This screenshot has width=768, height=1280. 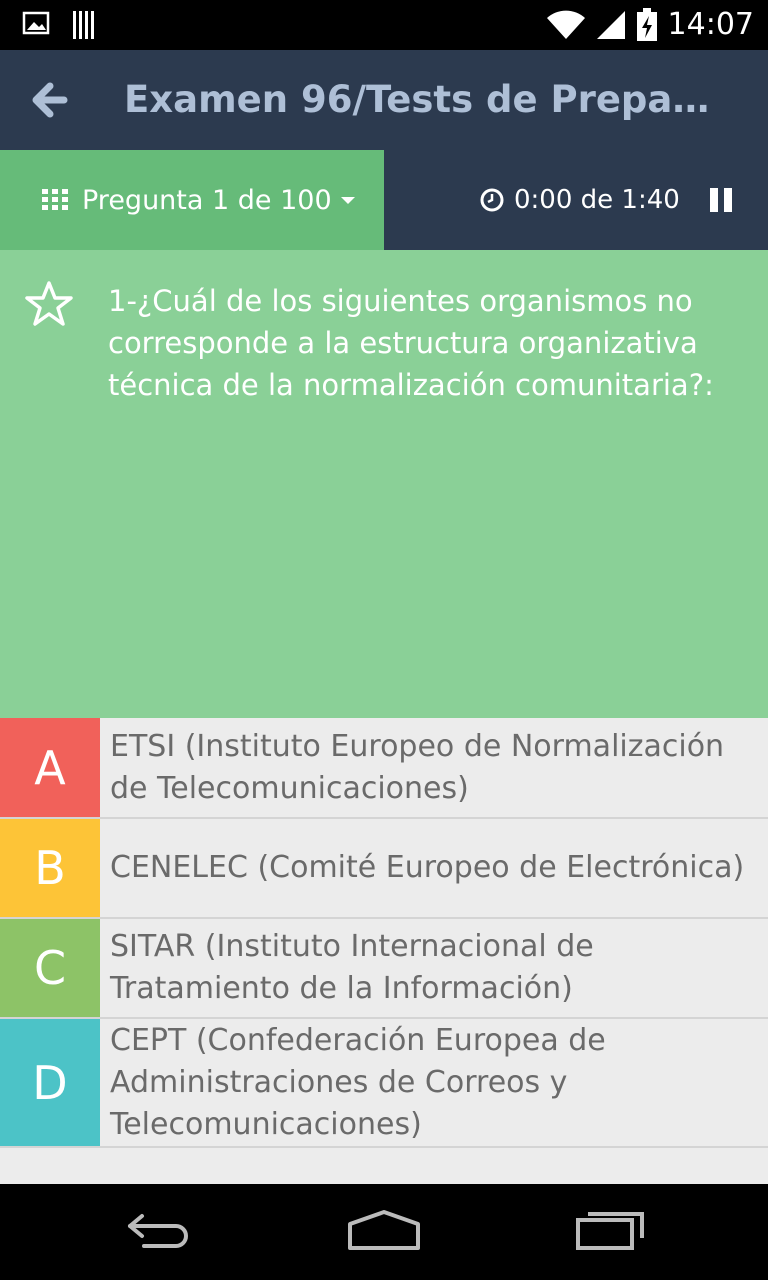 I want to click on back-arrow-icon, so click(x=50, y=100).